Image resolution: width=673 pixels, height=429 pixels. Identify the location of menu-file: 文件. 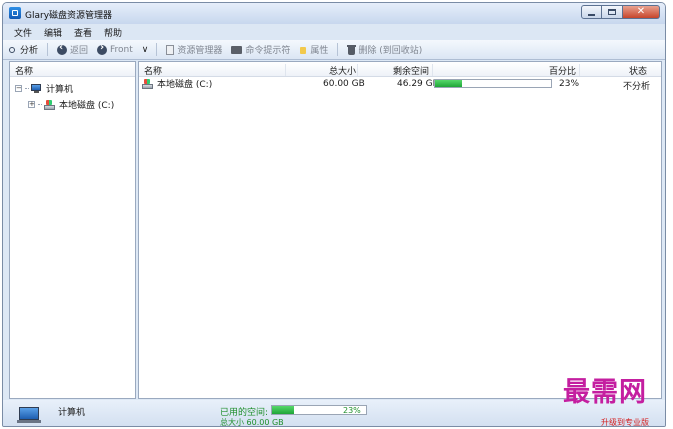
(23, 32).